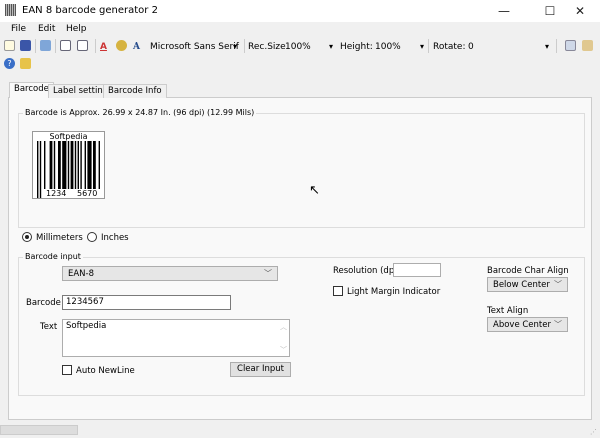 This screenshot has height=438, width=600. I want to click on font-icon: A, so click(136, 47).